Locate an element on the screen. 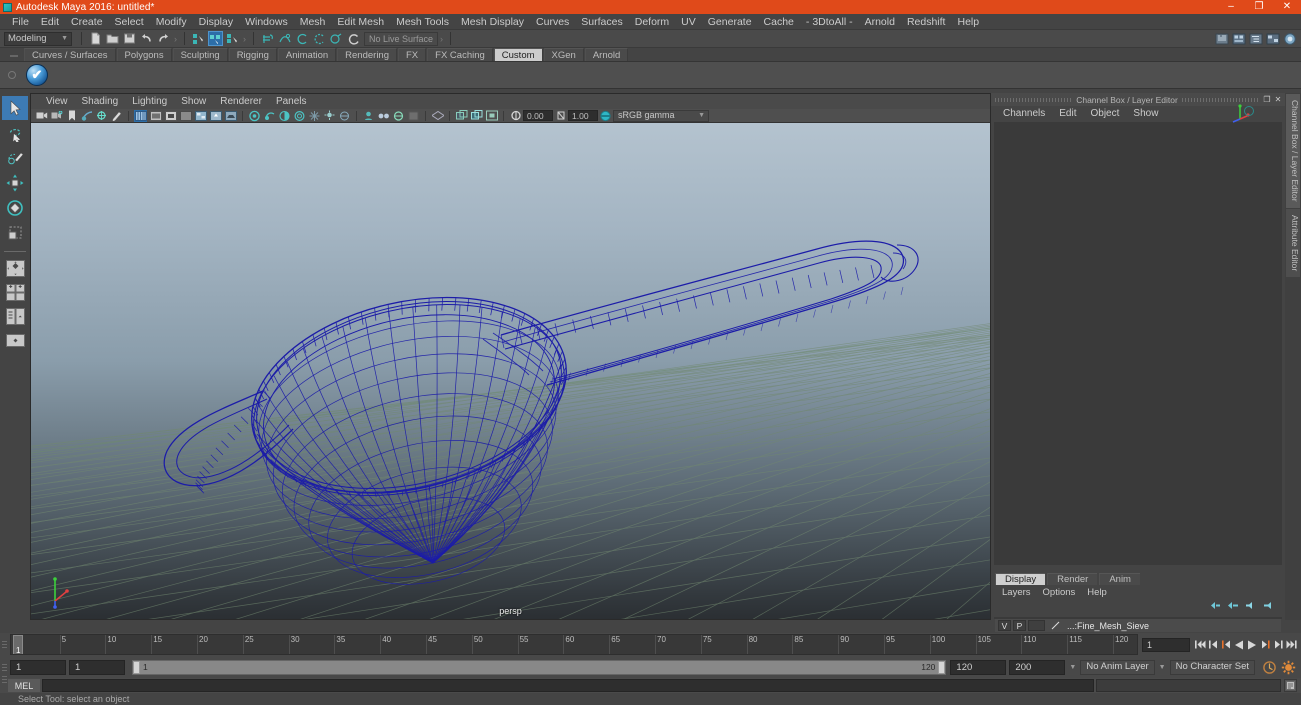  menu-generate: Generate is located at coordinates (730, 22).